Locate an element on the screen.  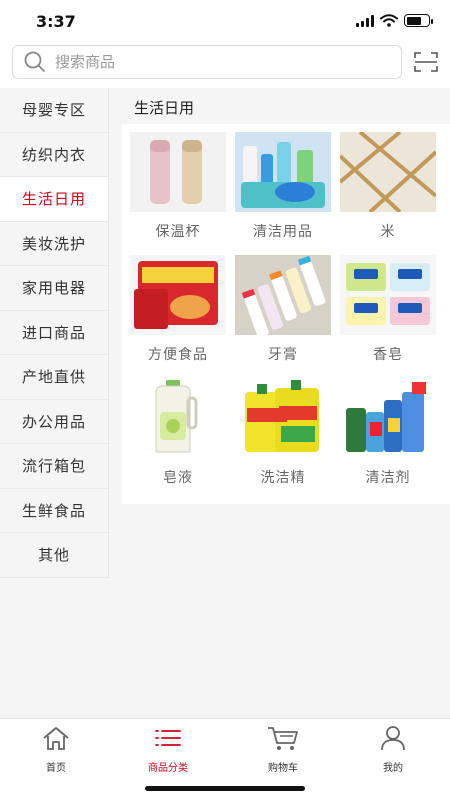
product-label: 保温杯 is located at coordinates (178, 232).